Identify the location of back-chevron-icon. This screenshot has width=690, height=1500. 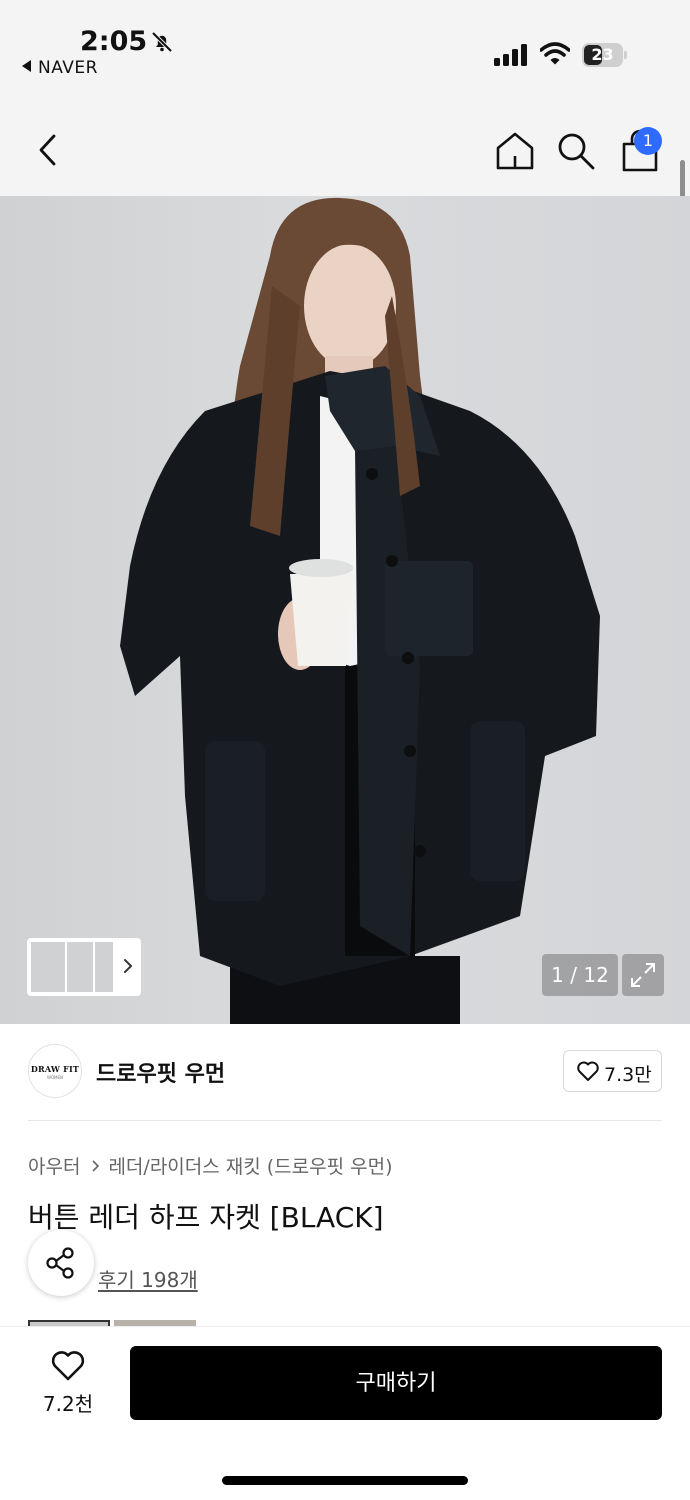
(48, 150).